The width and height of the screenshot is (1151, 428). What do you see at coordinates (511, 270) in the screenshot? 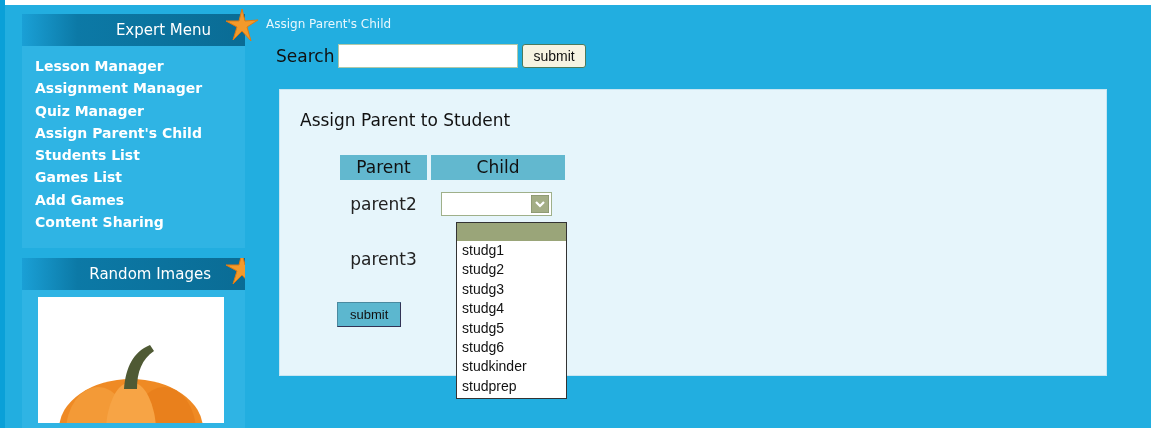
I see `dropdown-option: studg2` at bounding box center [511, 270].